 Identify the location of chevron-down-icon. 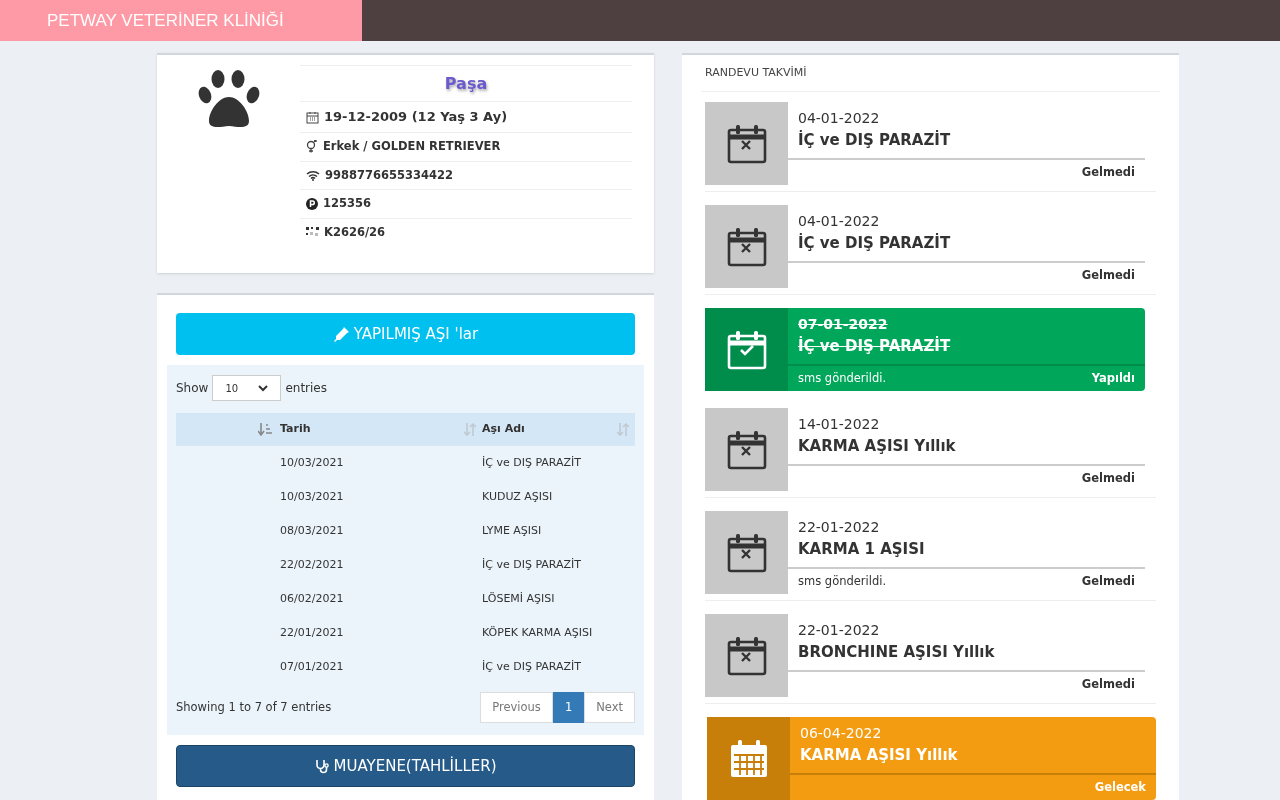
(263, 388).